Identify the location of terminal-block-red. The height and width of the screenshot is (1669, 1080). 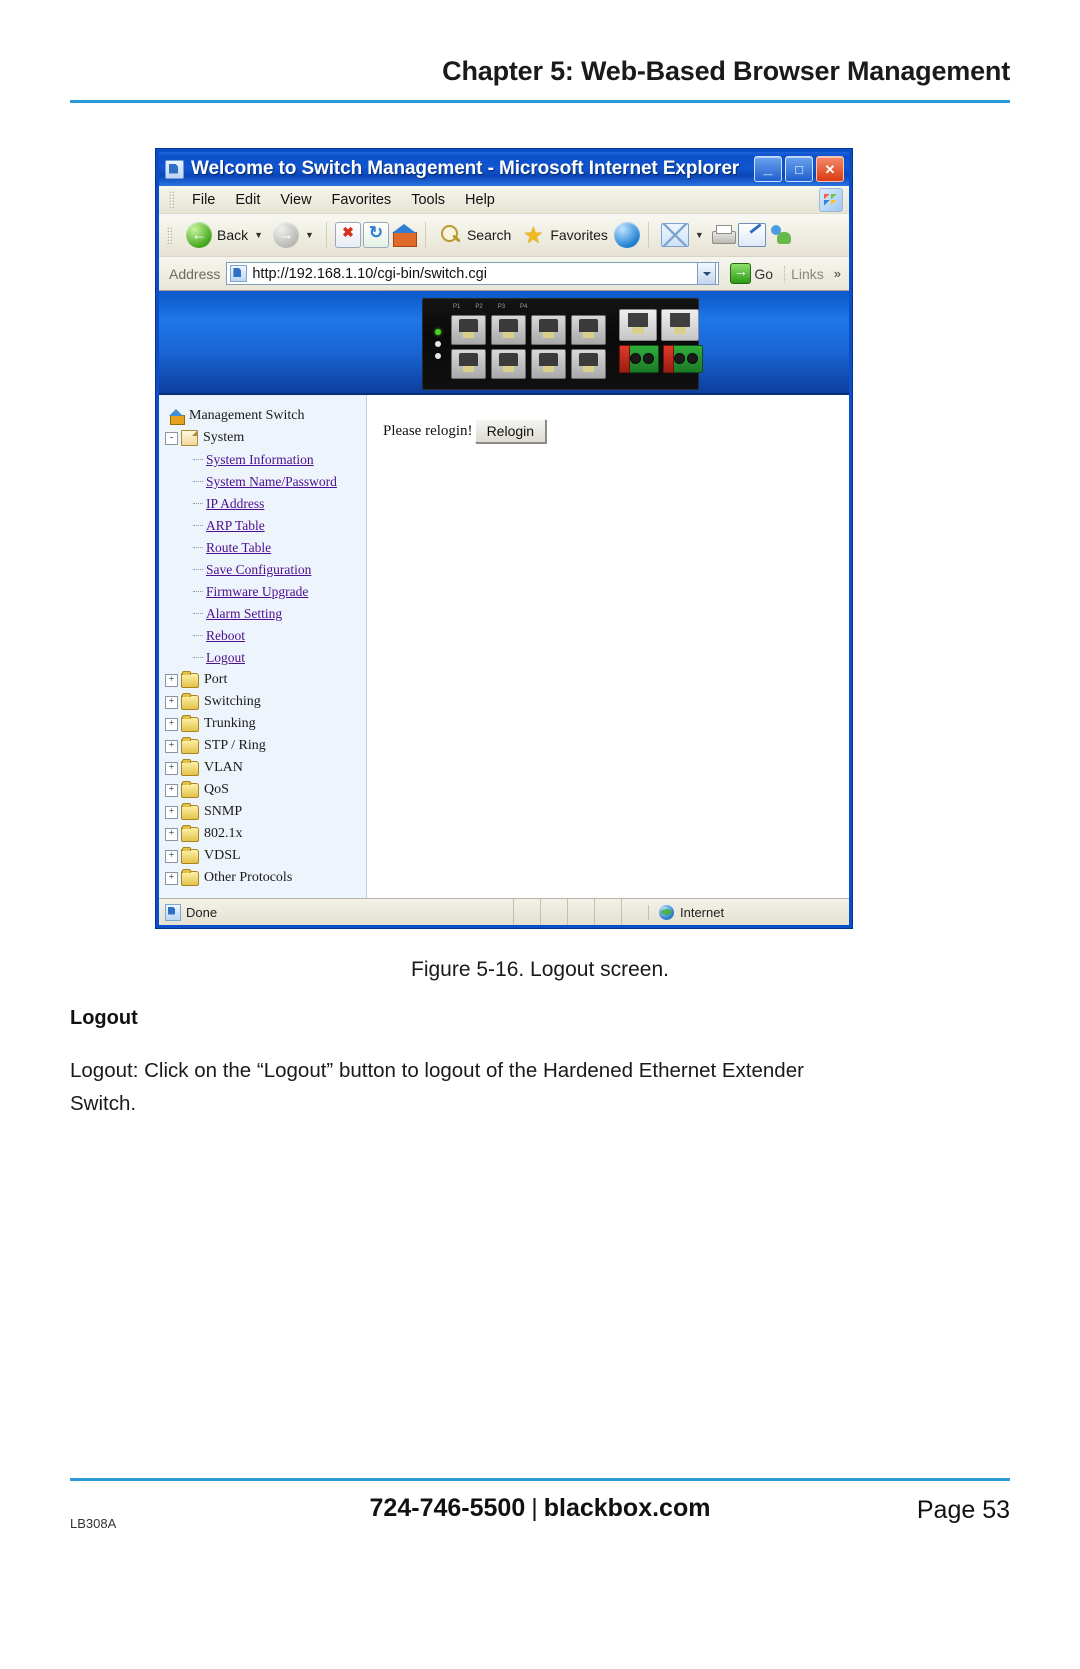
(668, 359).